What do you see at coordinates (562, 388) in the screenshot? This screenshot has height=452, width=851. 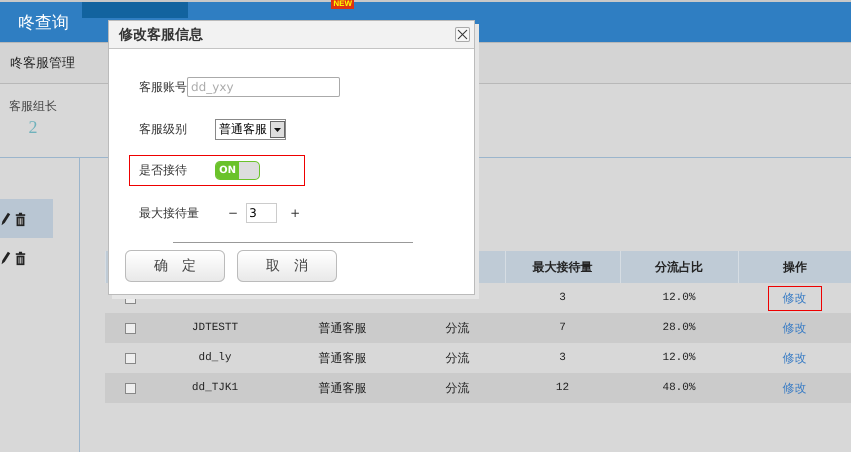 I see `table-cell: 12` at bounding box center [562, 388].